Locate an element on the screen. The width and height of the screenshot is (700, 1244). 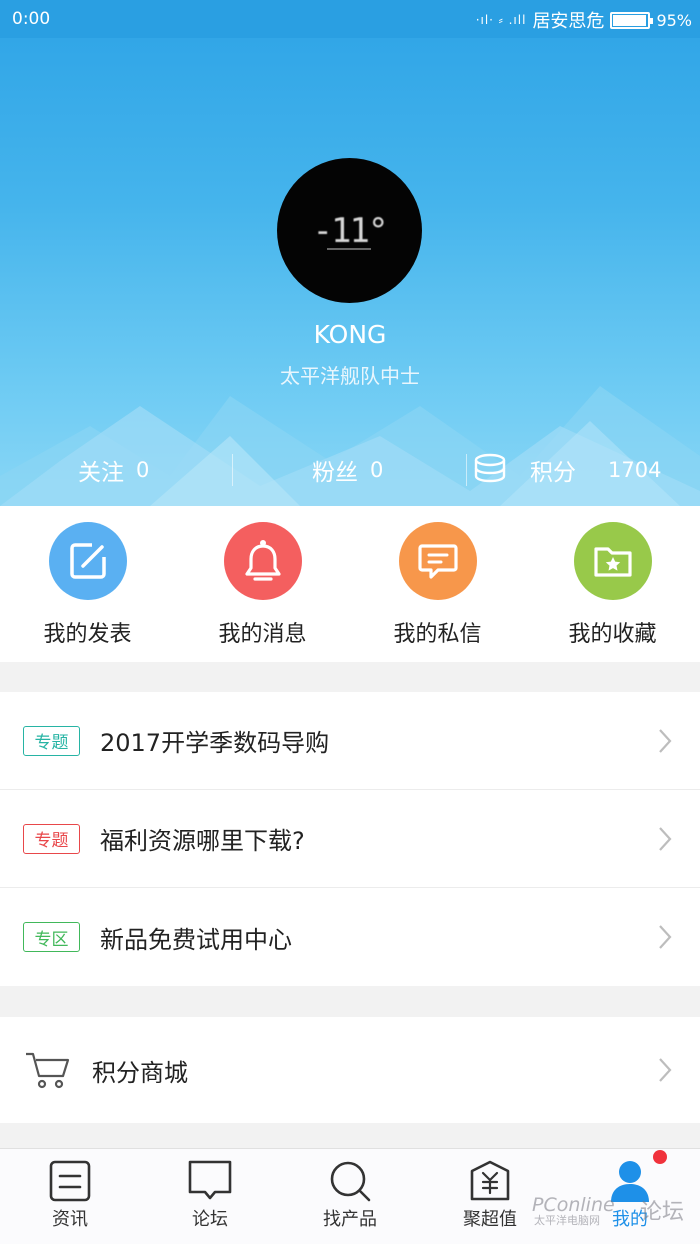
list-item: 专题 2017开学季数码导购 is located at coordinates (350, 741).